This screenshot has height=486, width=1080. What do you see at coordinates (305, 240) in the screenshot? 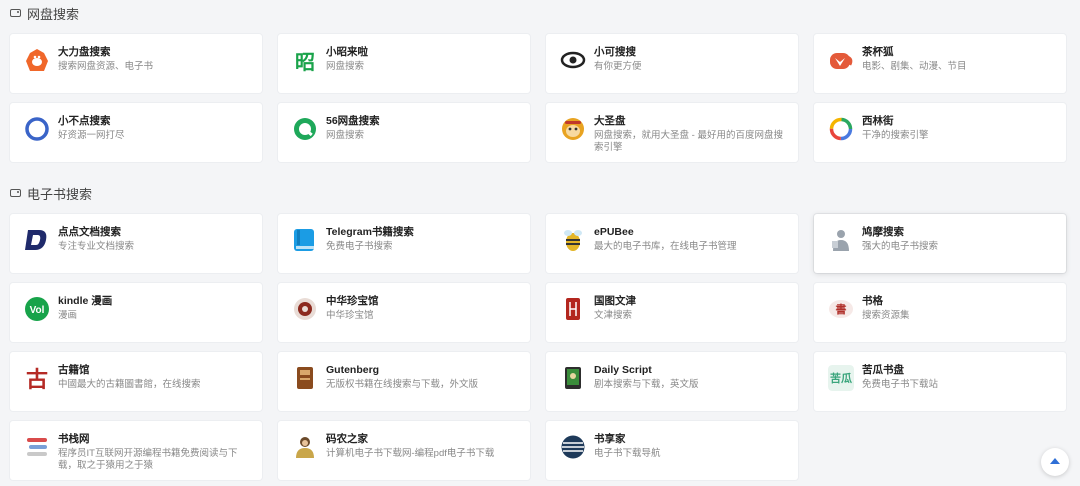
I see `telegram-book-icon` at bounding box center [305, 240].